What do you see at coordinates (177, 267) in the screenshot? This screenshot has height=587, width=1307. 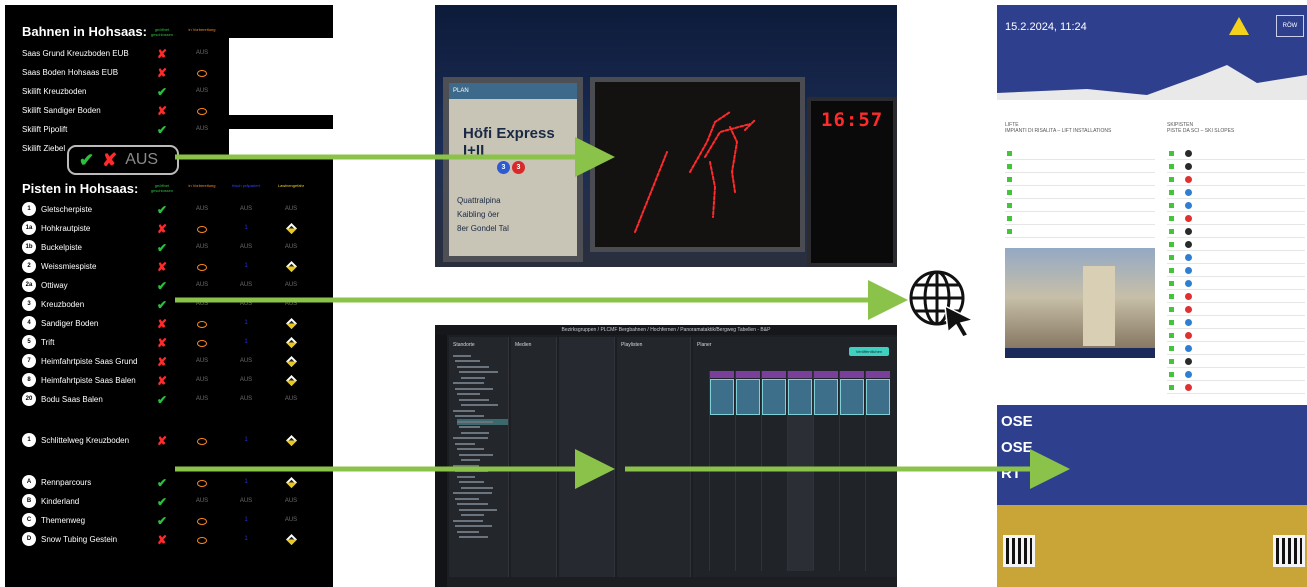 I see `piste-row: 2 Weissmiespiste ✘ 1` at bounding box center [177, 267].